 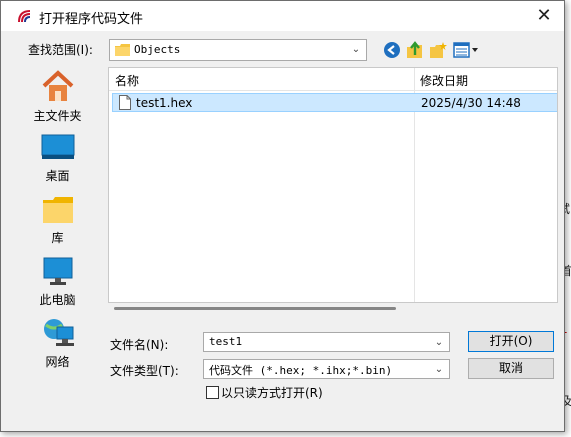 What do you see at coordinates (255, 308) in the screenshot?
I see `scrollbar-thumb` at bounding box center [255, 308].